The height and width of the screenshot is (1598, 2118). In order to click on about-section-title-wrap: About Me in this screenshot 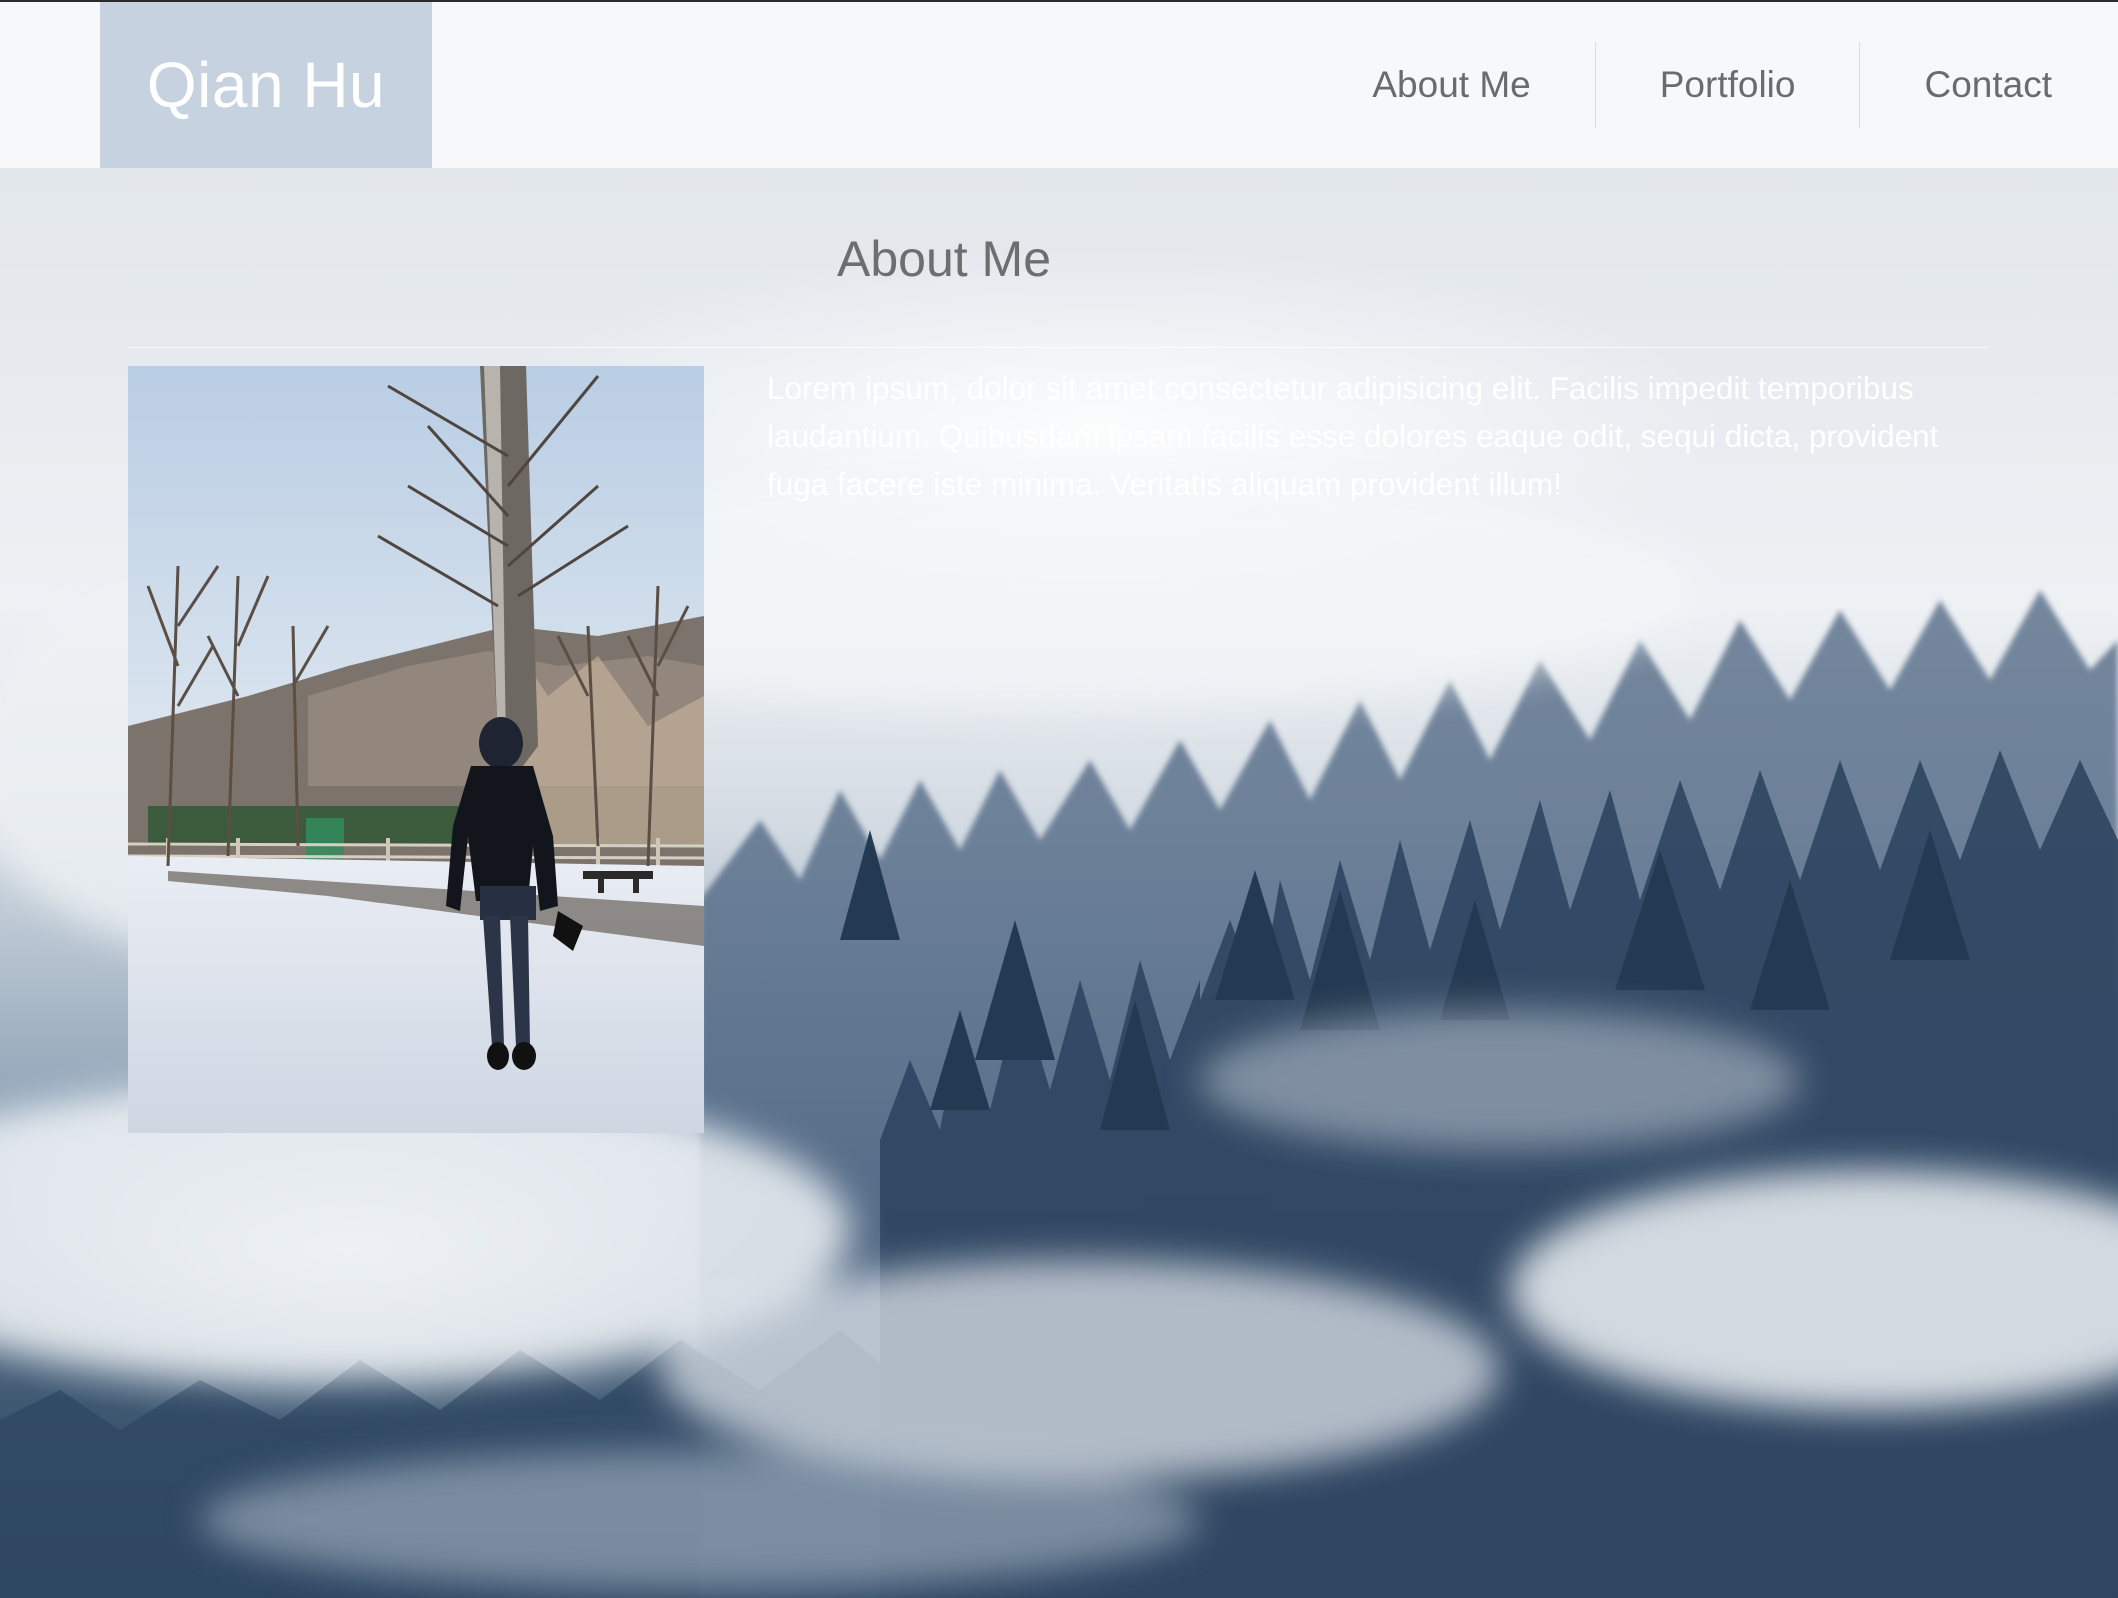, I will do `click(1059, 259)`.